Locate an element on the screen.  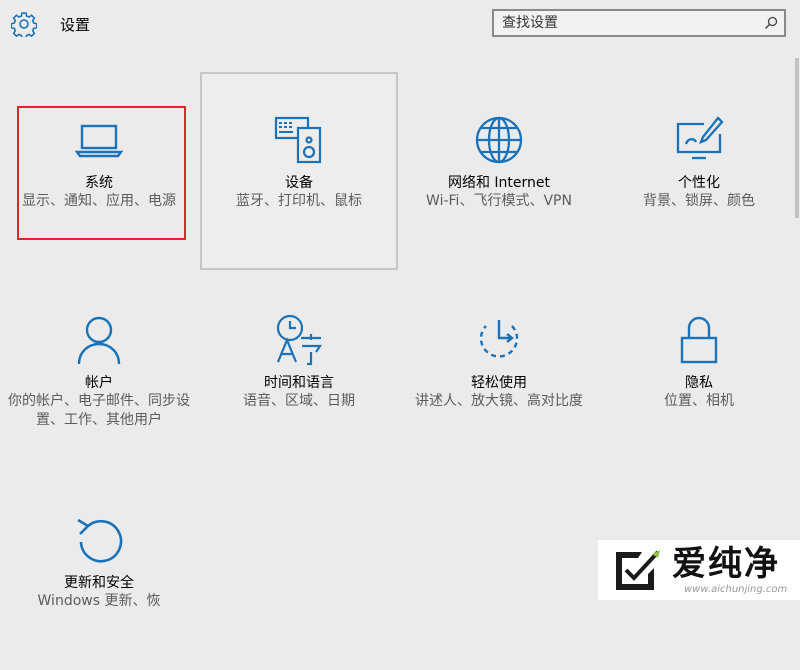
tile-privacy: 隐私 位置、相机 is located at coordinates (699, 371).